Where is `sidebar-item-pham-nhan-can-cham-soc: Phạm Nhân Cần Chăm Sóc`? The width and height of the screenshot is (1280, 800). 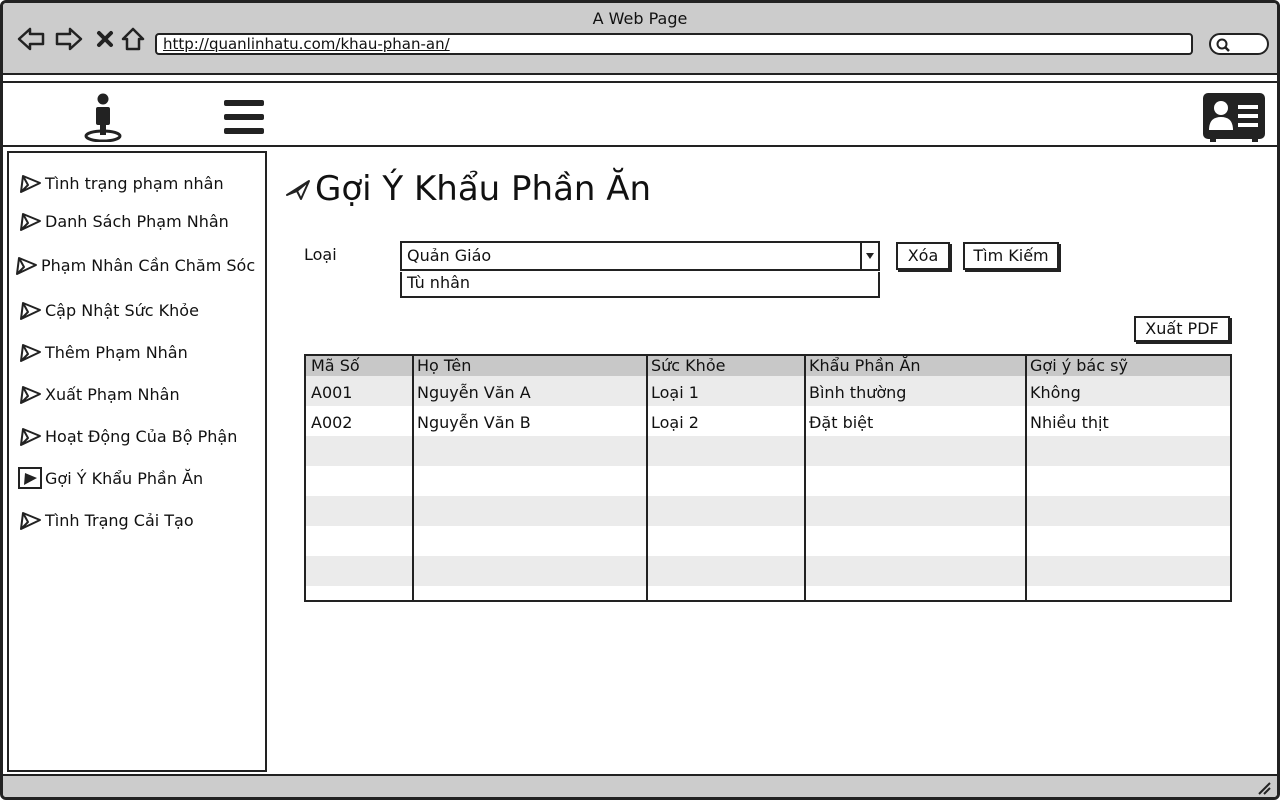
sidebar-item-pham-nhan-can-cham-soc: Phạm Nhân Cần Chăm Sóc is located at coordinates (134, 265).